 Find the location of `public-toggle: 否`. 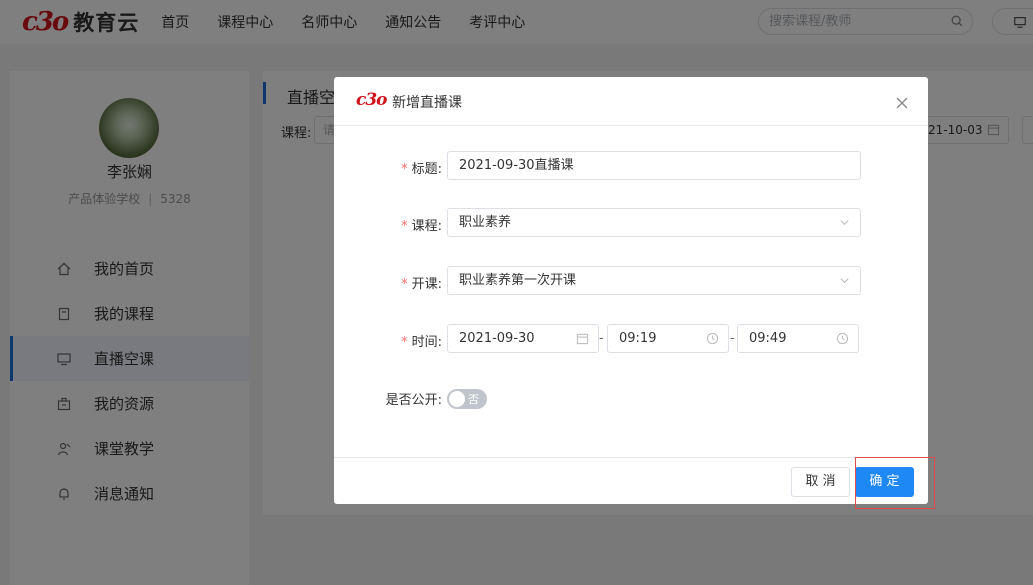

public-toggle: 否 is located at coordinates (467, 399).